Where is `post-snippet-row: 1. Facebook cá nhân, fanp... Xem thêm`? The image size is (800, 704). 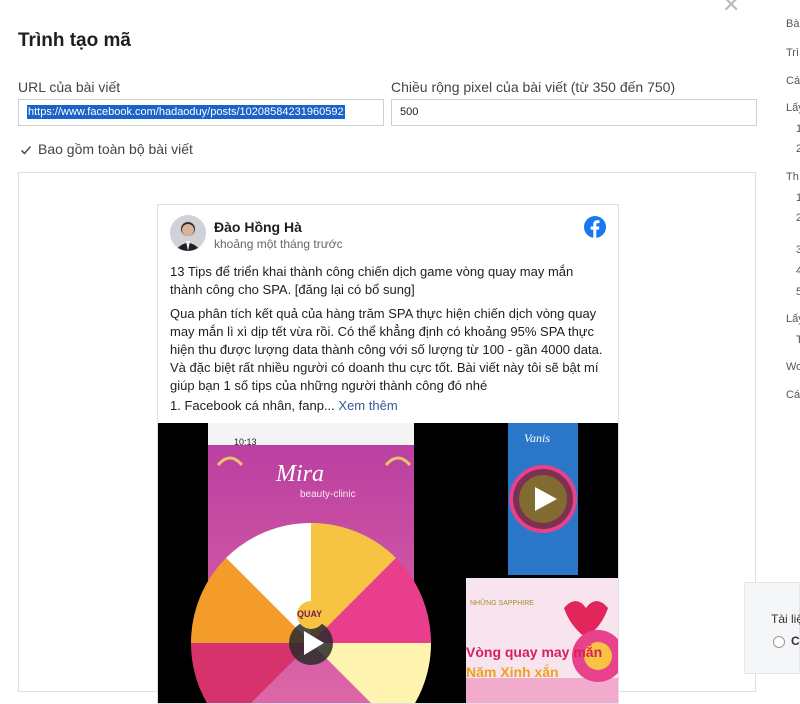
post-snippet-row: 1. Facebook cá nhân, fanp... Xem thêm is located at coordinates (389, 406).